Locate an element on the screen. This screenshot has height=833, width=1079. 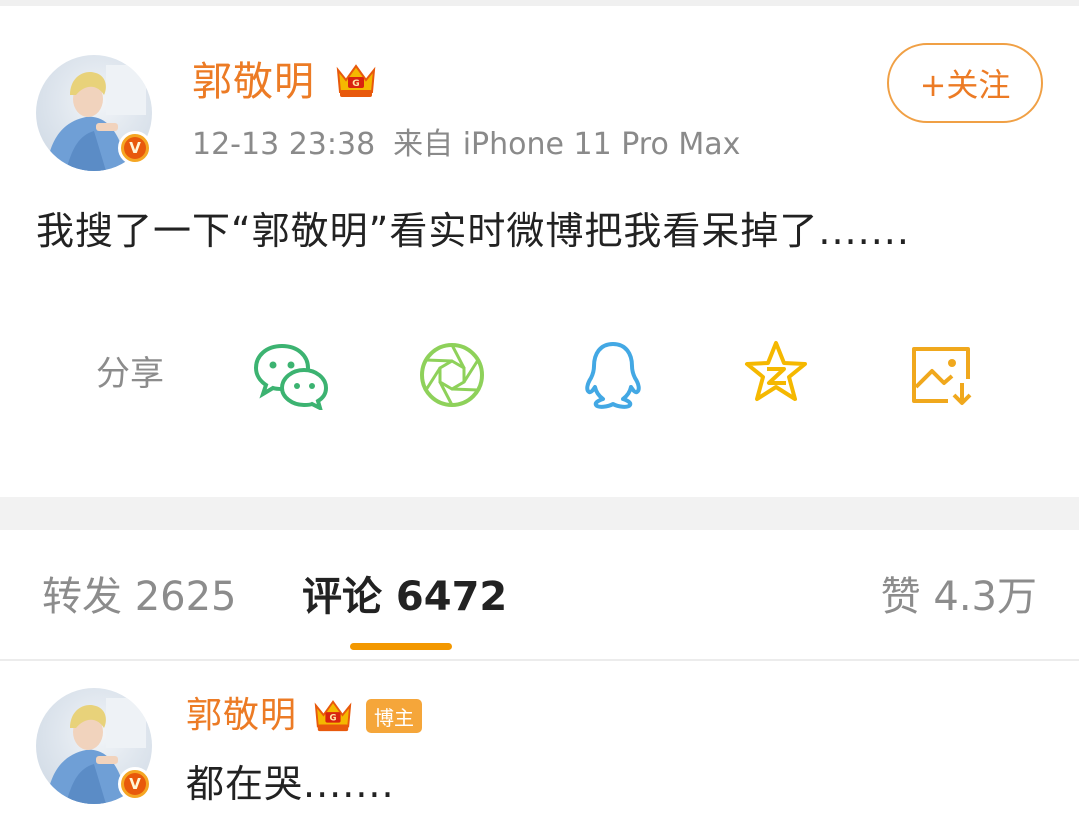
post-source: 来自 iPhone 11 Pro Max is located at coordinates (567, 144).